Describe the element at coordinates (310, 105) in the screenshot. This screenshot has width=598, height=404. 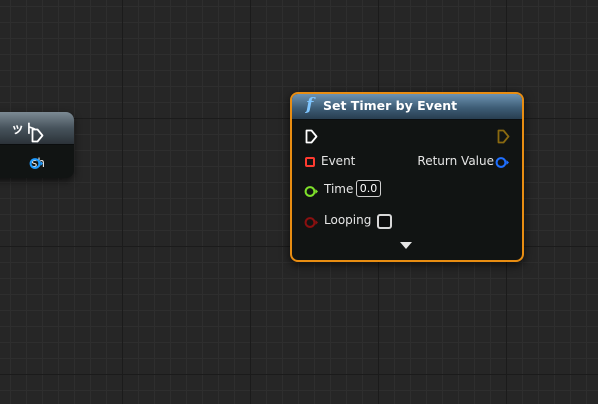
I see `function-icon: f` at that location.